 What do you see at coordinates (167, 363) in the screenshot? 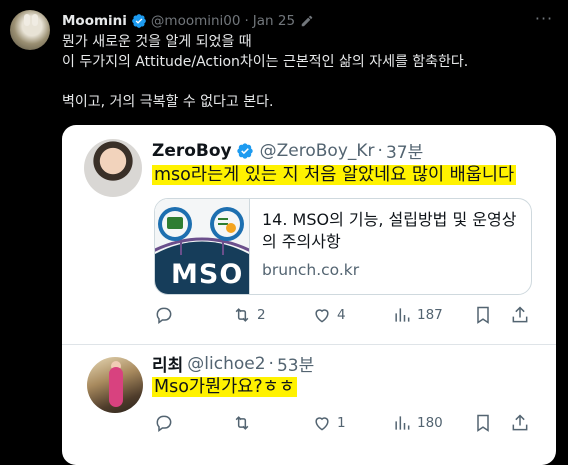
I see `reply-author-name: 리최` at bounding box center [167, 363].